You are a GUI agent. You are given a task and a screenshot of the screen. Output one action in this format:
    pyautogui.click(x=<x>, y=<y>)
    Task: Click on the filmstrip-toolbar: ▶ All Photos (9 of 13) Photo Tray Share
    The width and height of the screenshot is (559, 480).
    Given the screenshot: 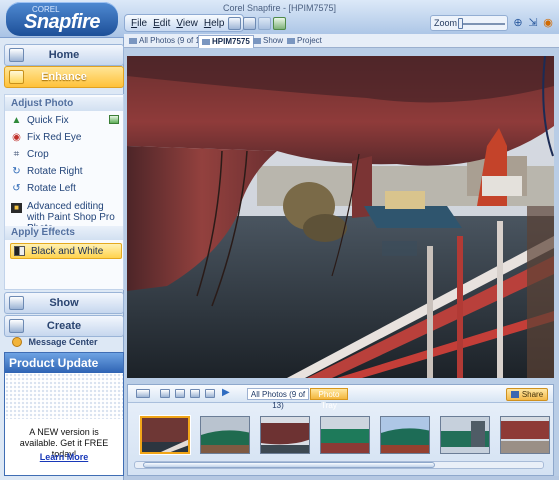 What is the action you would take?
    pyautogui.click(x=340, y=397)
    